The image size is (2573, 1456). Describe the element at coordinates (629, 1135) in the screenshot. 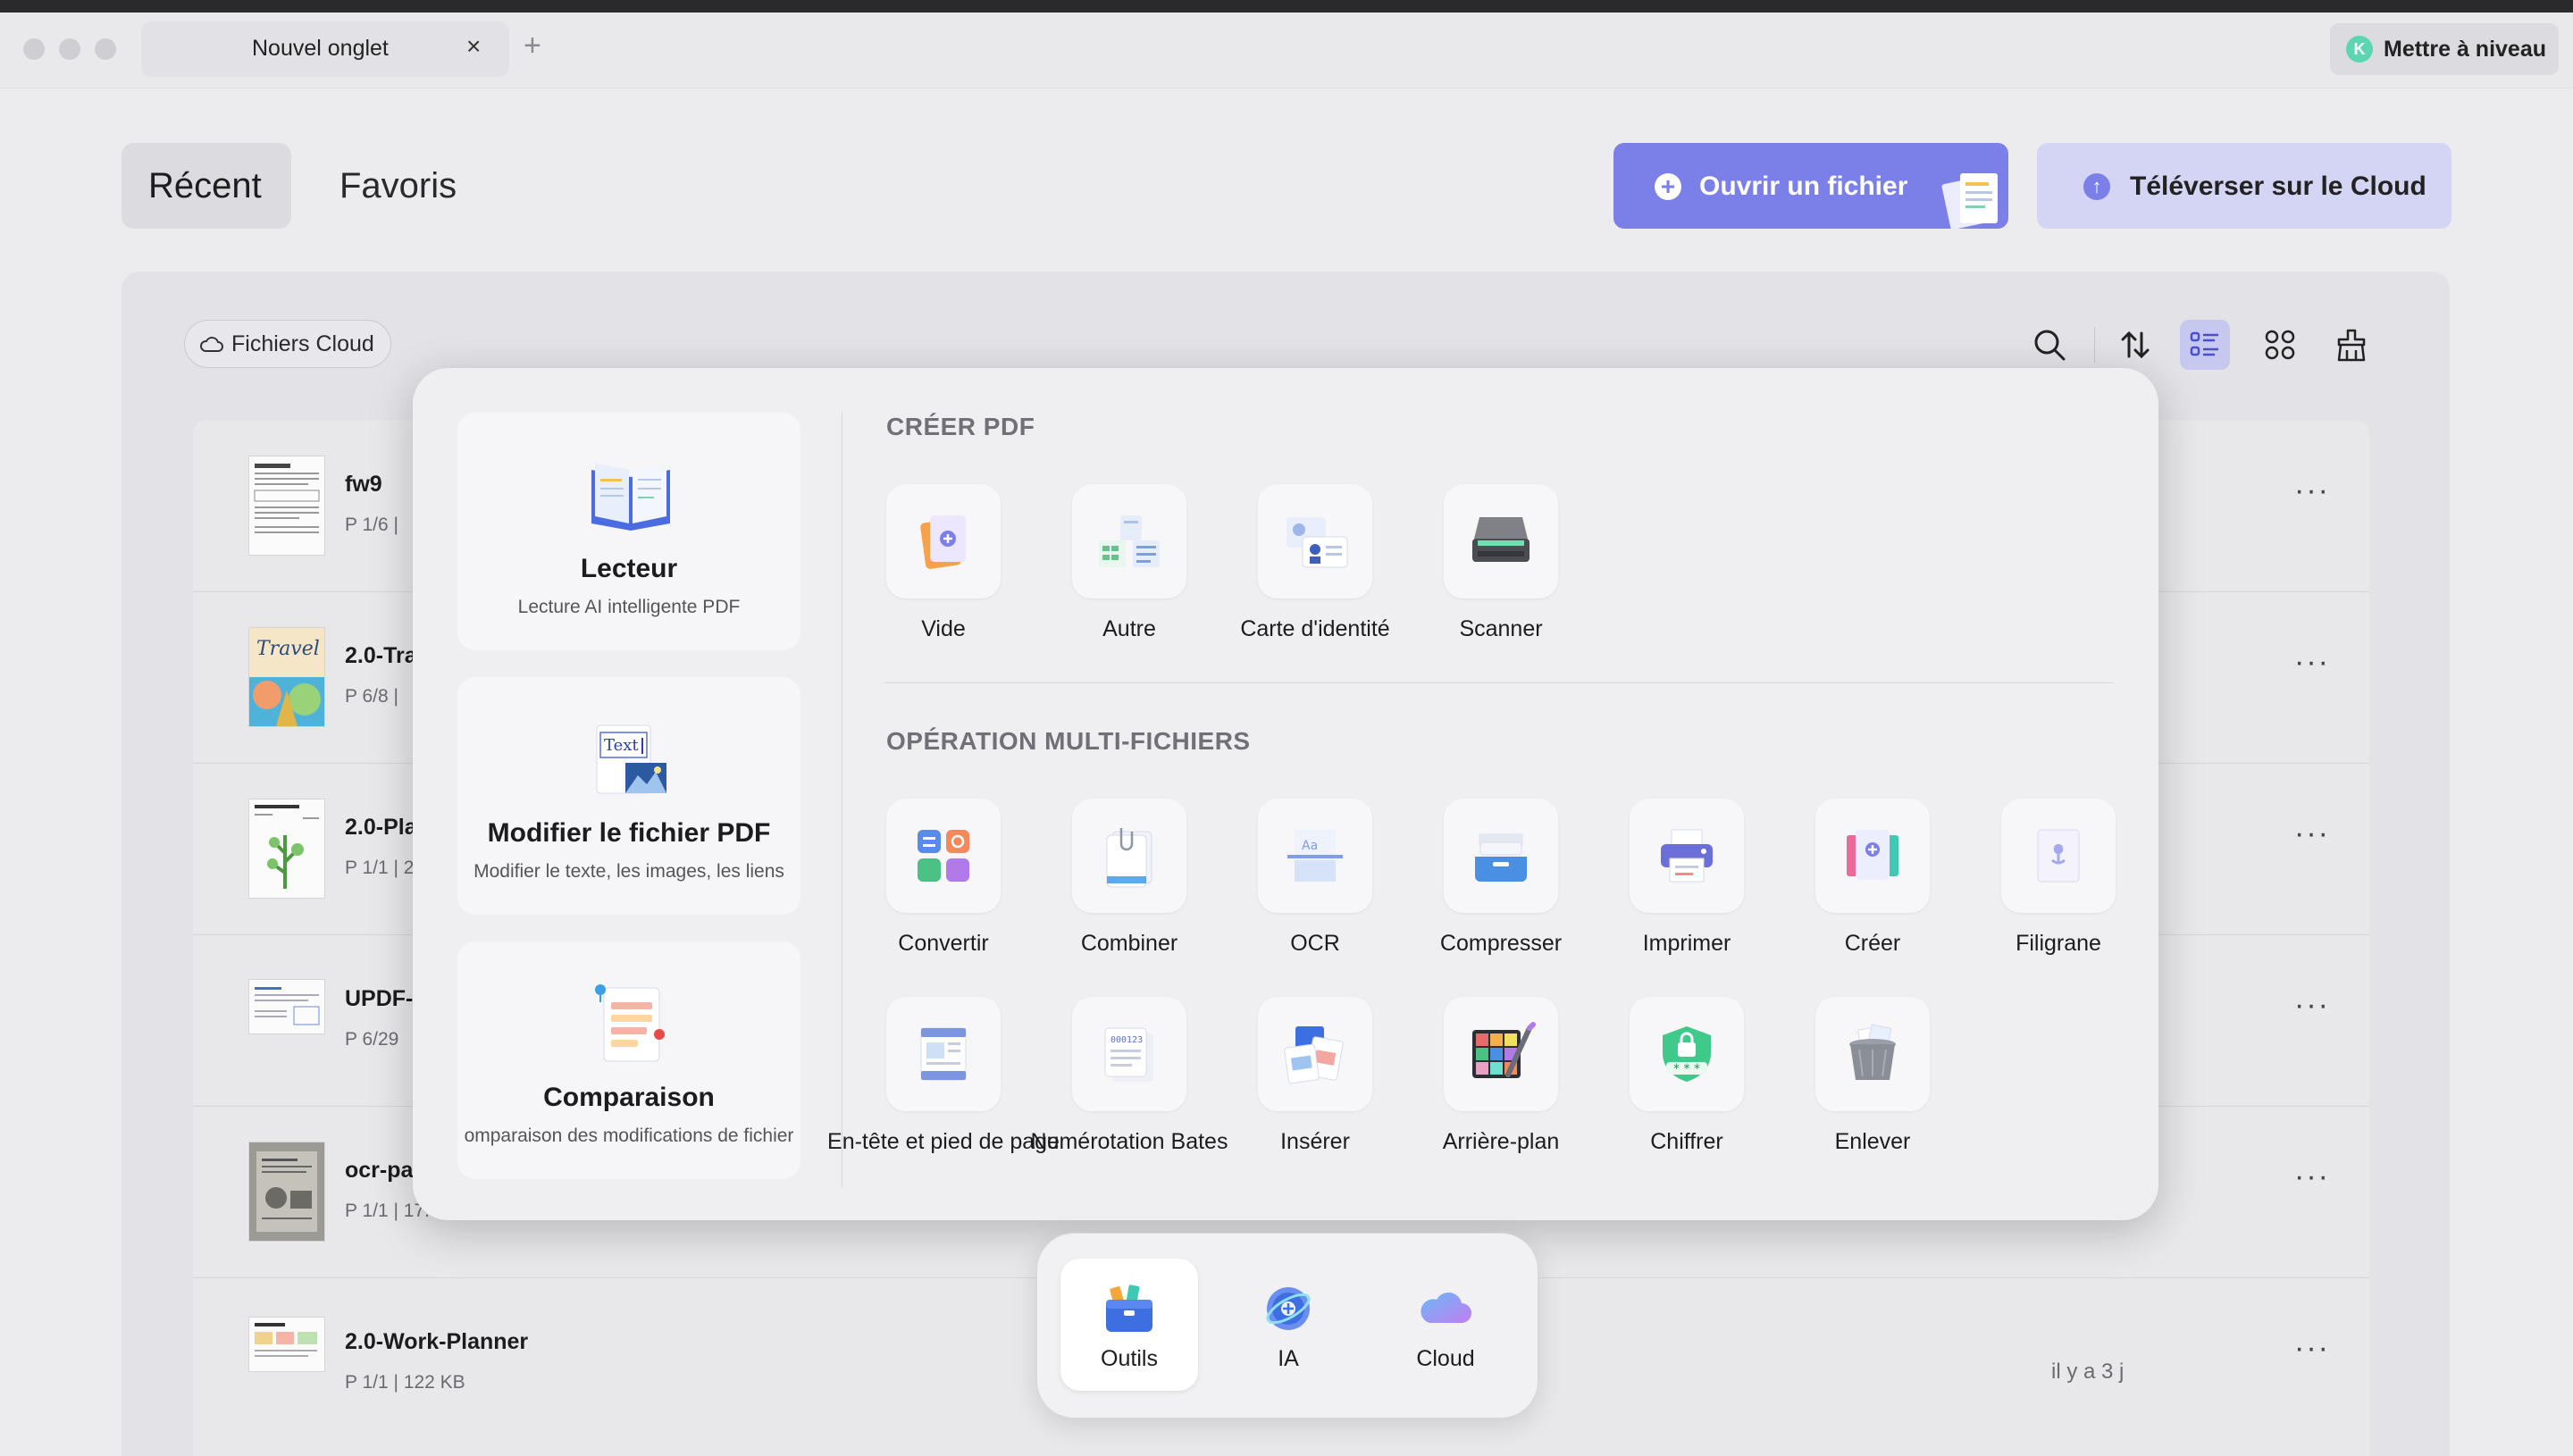

I see `compare-subtitle: omparaison des modifications de fichier` at that location.